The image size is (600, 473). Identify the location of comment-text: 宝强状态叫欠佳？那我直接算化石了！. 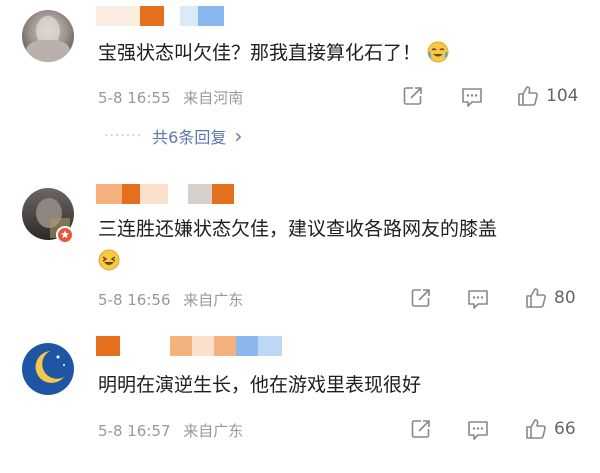
(273, 53).